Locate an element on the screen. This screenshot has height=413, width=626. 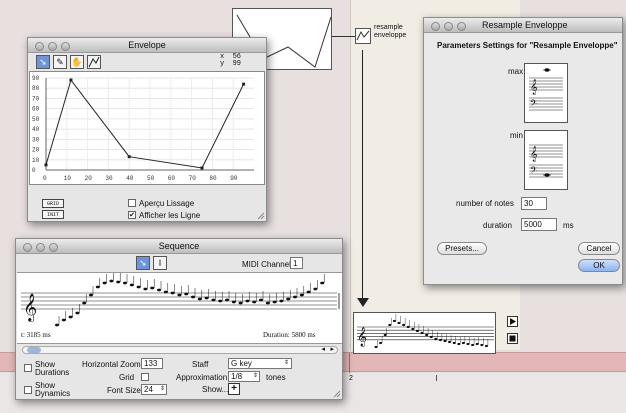
max-pitch-staff: 𝄞 𝄢 is located at coordinates (546, 93).